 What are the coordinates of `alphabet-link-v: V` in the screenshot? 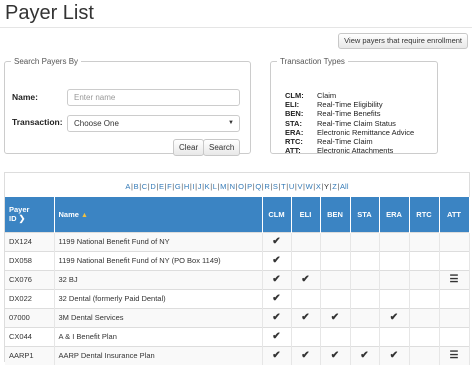 It's located at (299, 186).